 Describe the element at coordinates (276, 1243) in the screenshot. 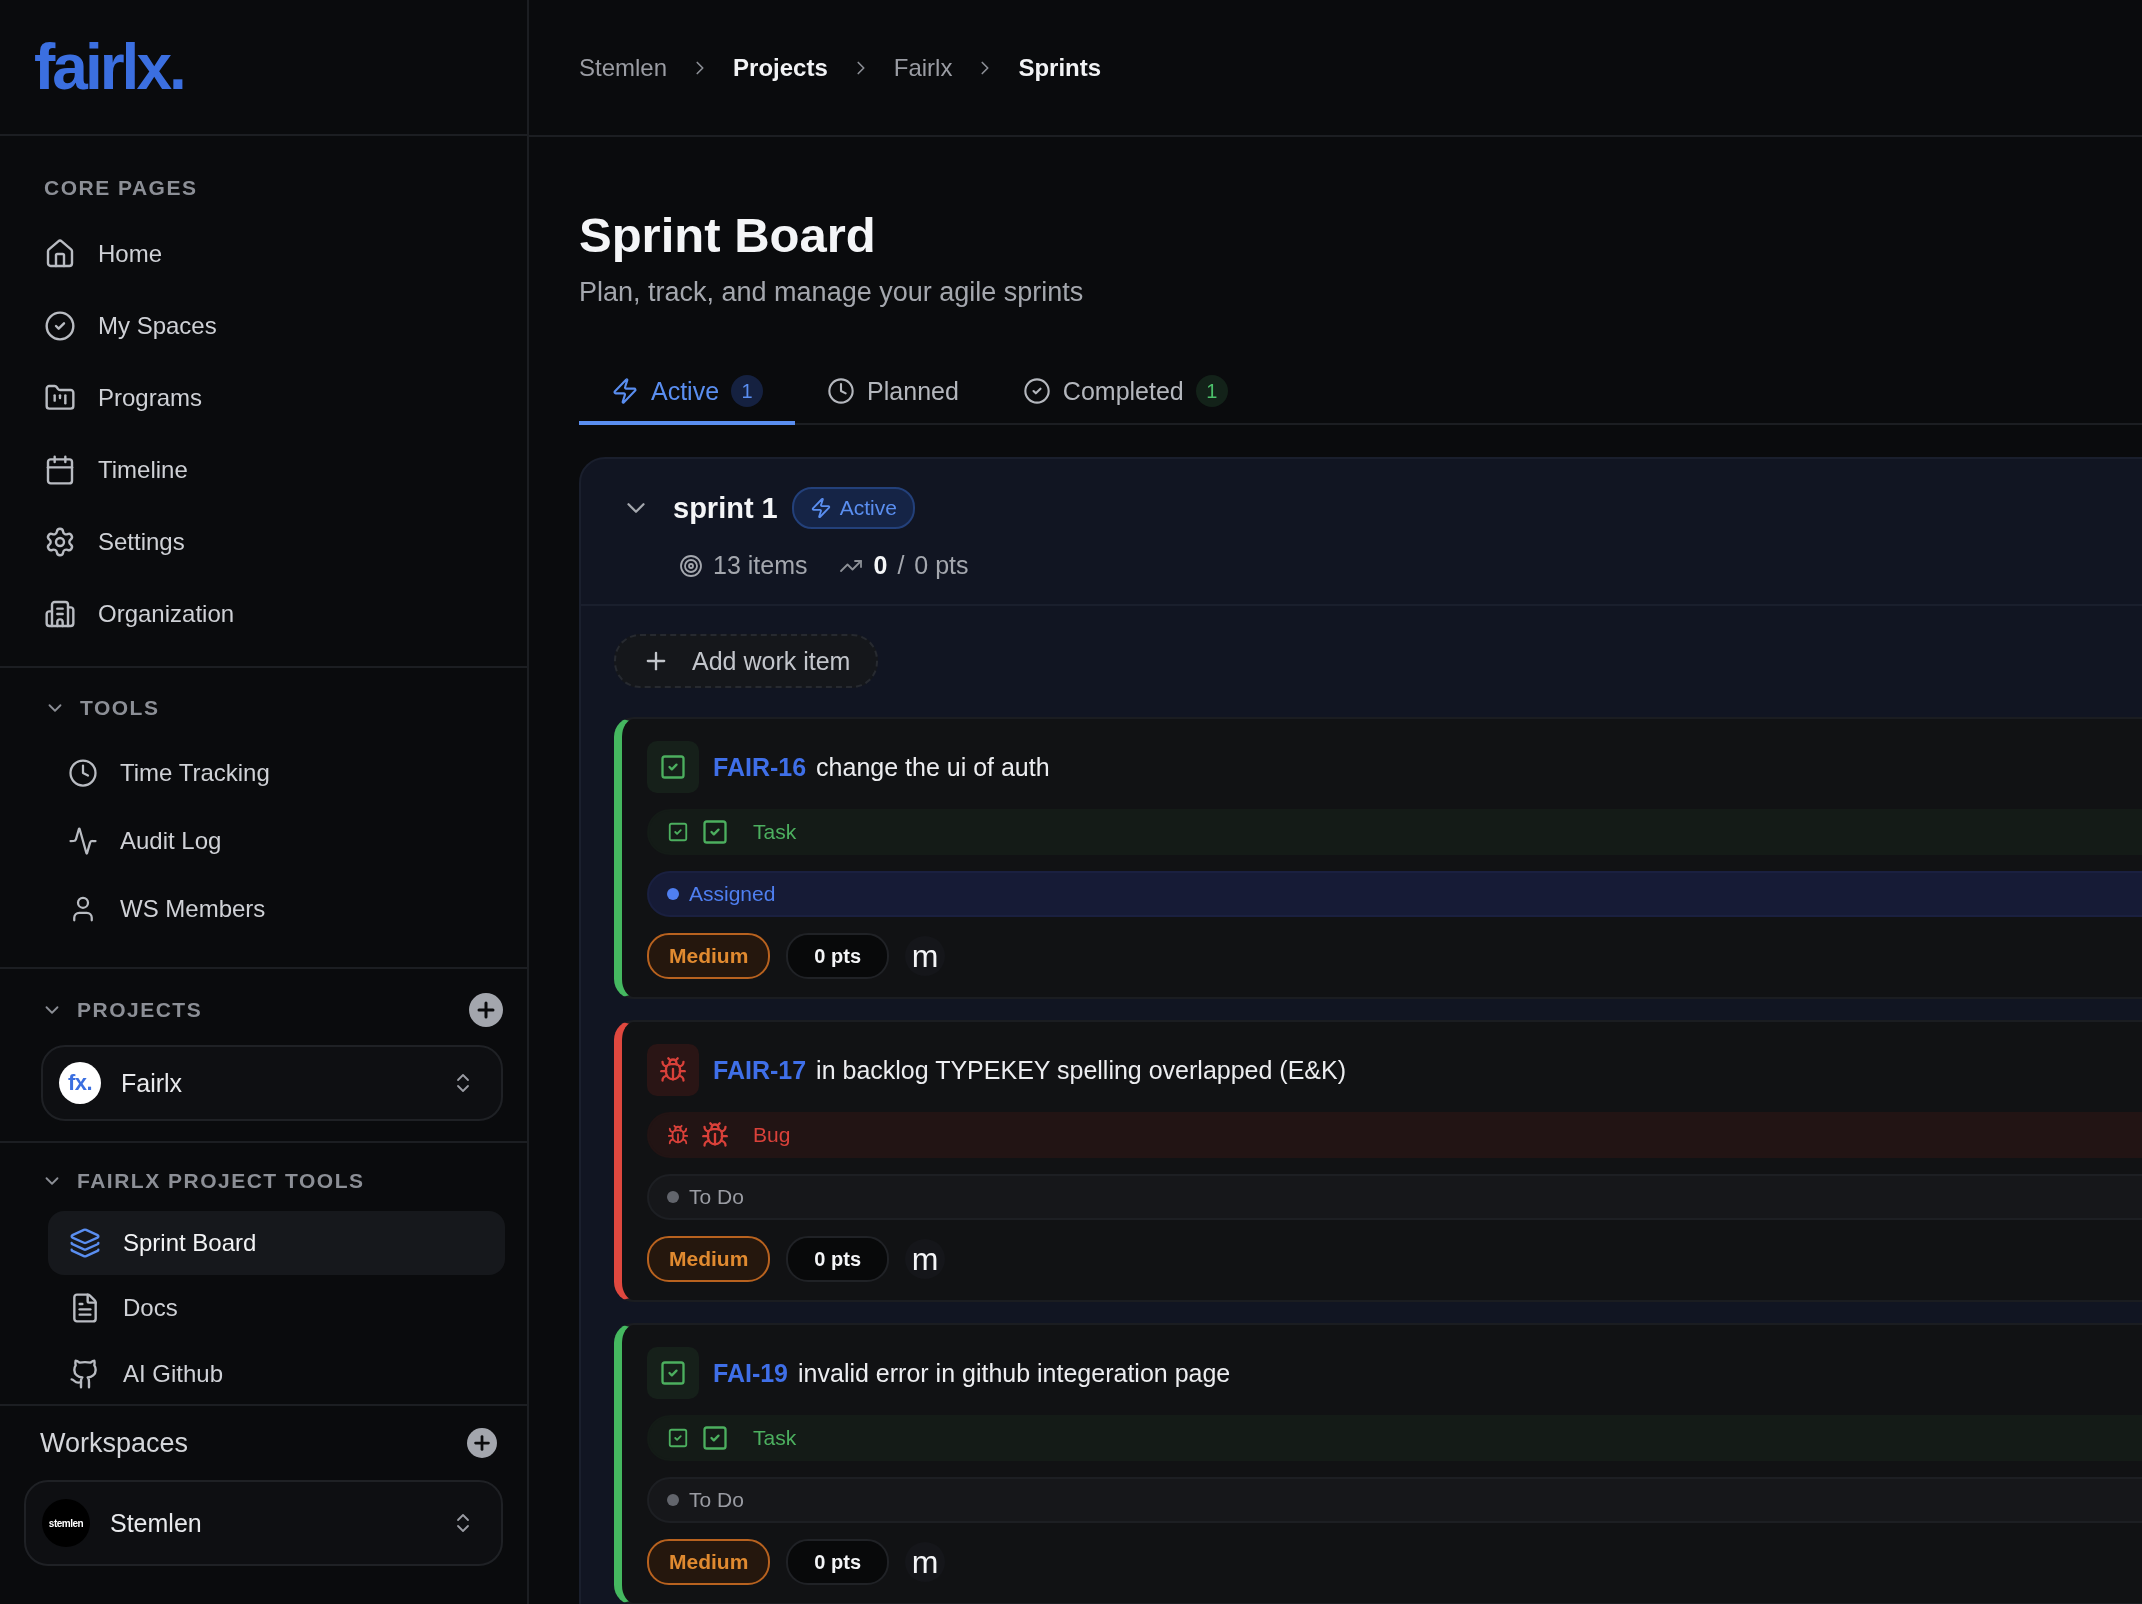

I see `nav-item: Sprint Board` at that location.